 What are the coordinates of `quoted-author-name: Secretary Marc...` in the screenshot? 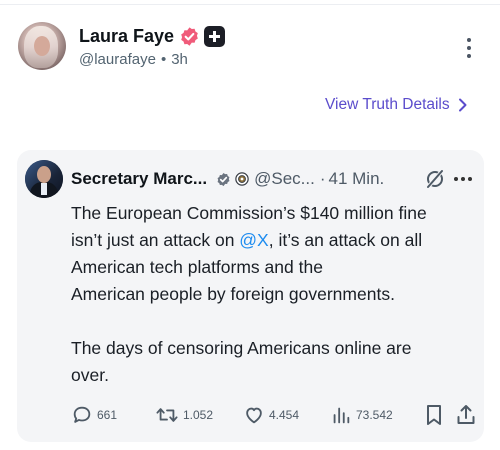 It's located at (139, 179).